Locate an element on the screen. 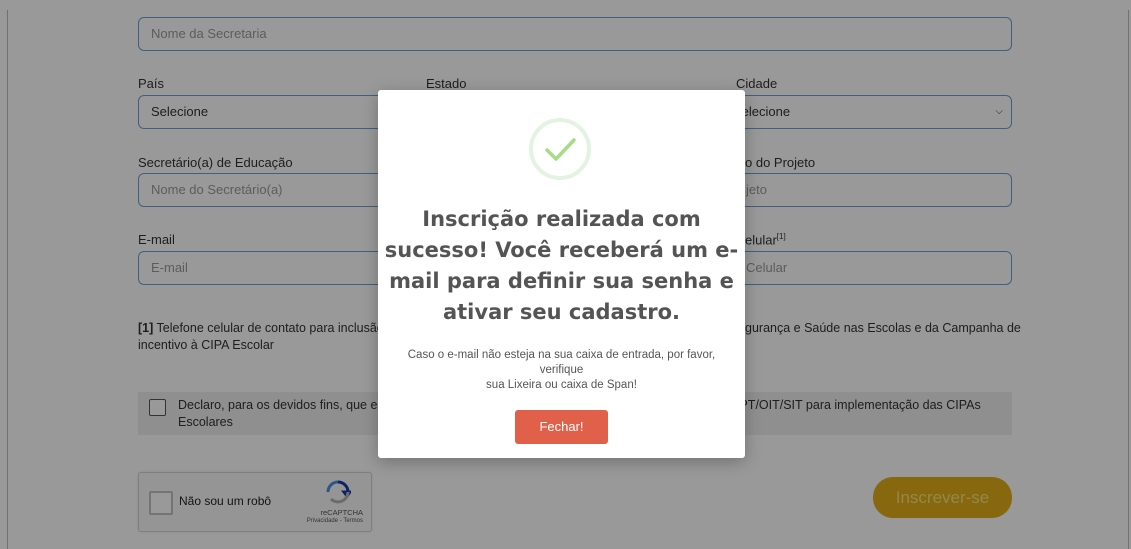 This screenshot has height=549, width=1131. modal-message-line2: sua Lixeira ou caixa de Span! is located at coordinates (561, 385).